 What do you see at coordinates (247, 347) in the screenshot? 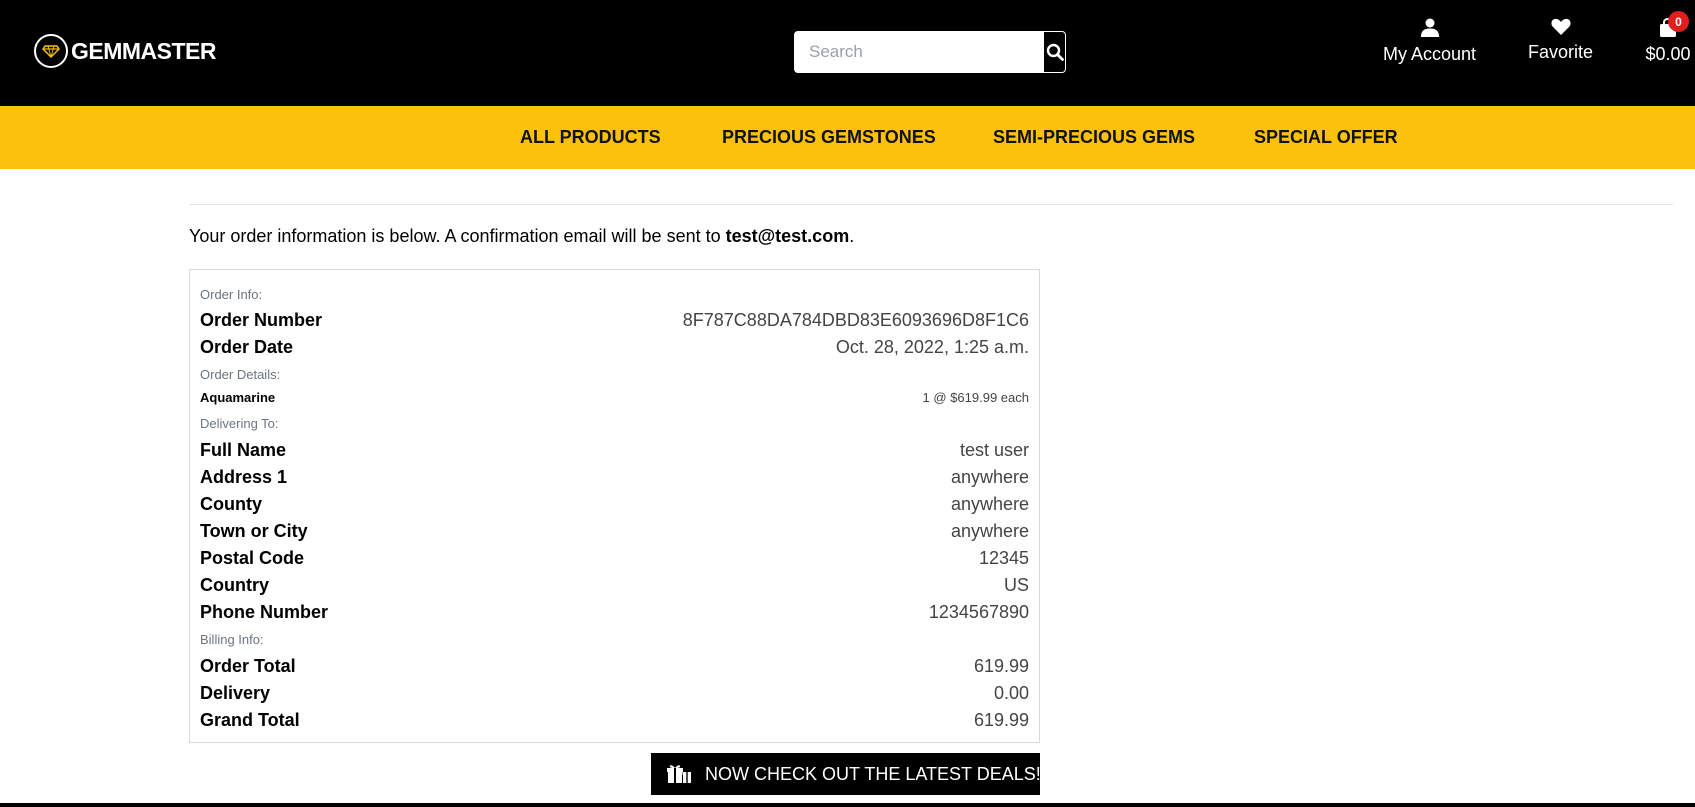
I see `order-date-label: Order Date` at bounding box center [247, 347].